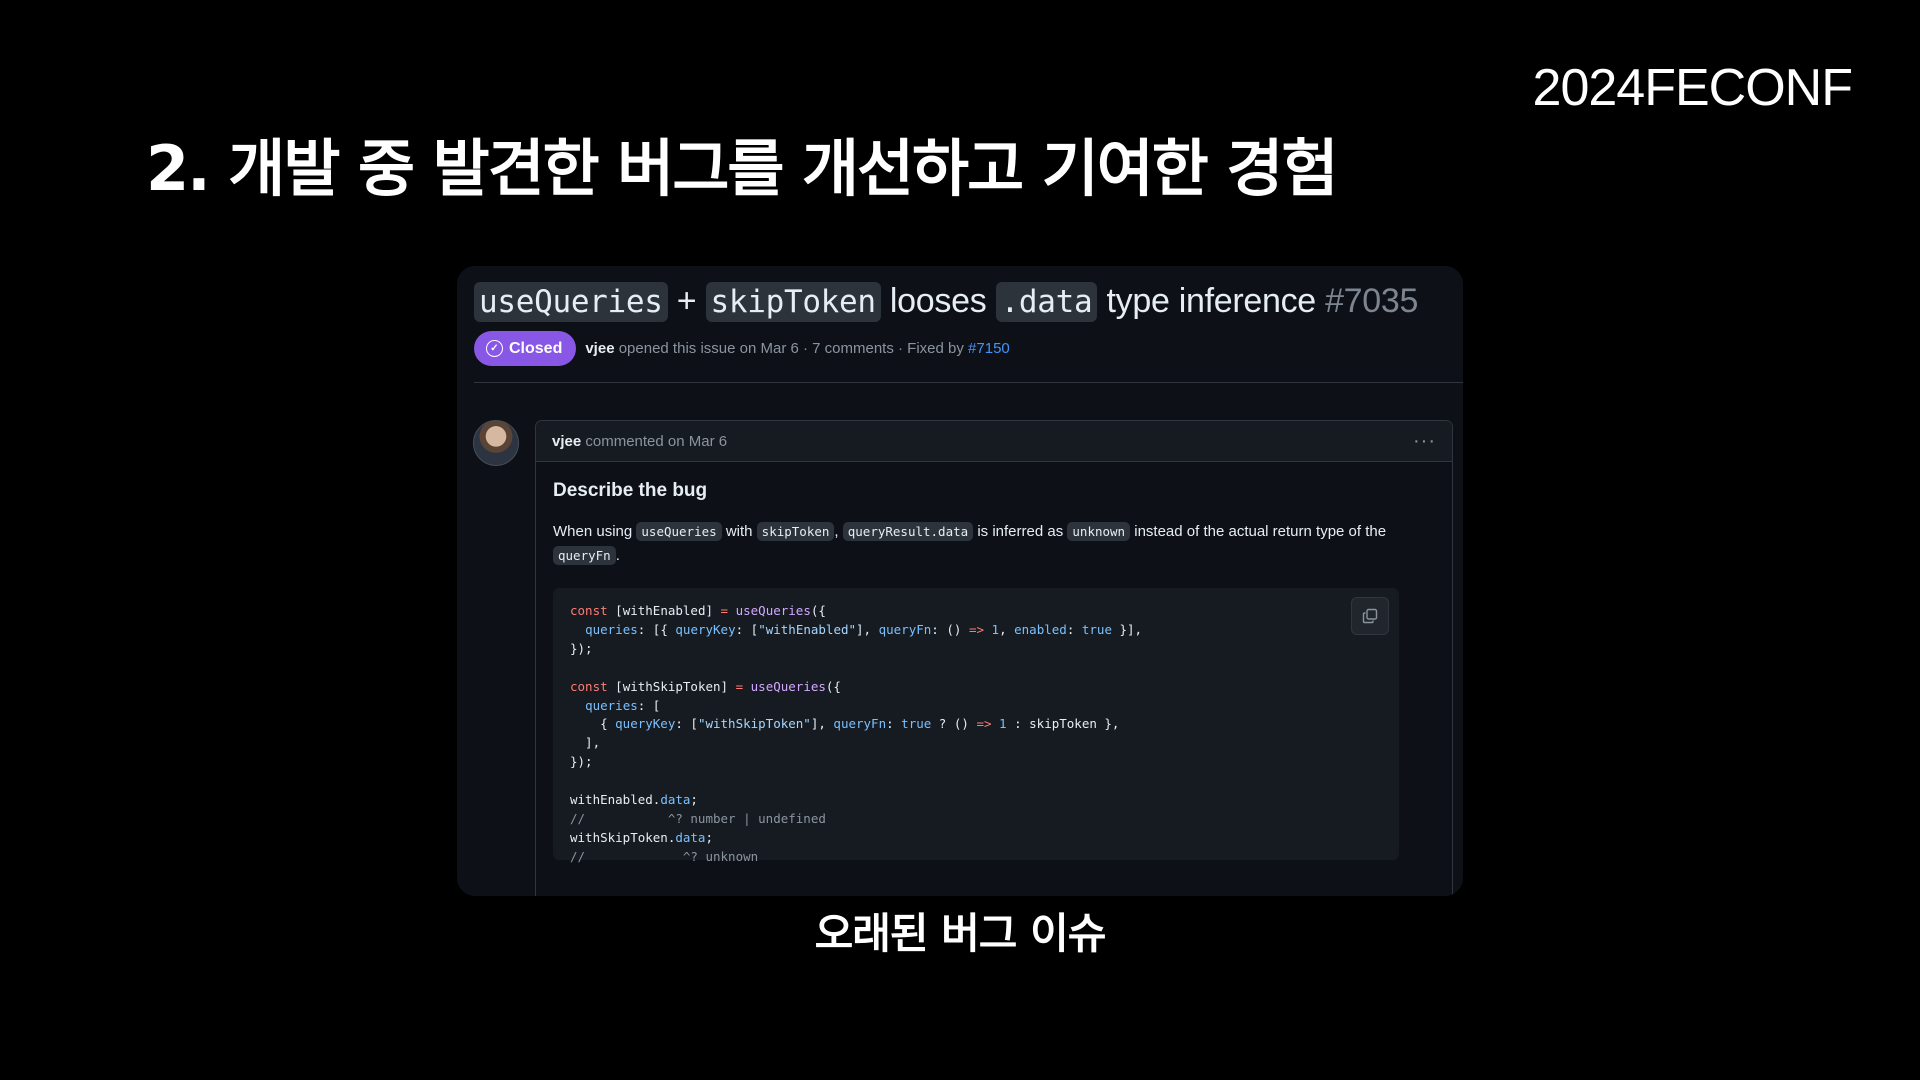  Describe the element at coordinates (908, 531) in the screenshot. I see `inline-code: queryResult.data` at that location.